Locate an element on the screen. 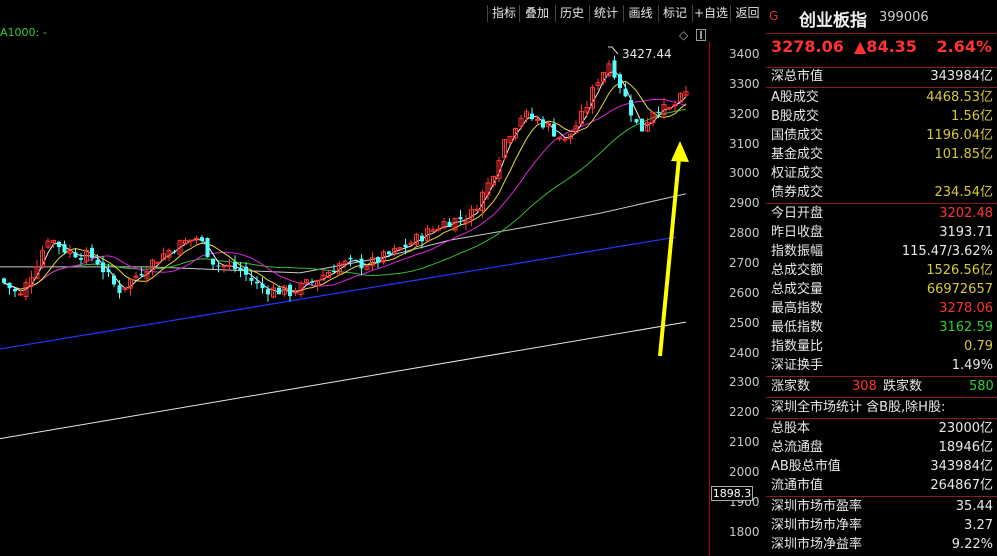  row-label: 指数振幅 is located at coordinates (797, 251).